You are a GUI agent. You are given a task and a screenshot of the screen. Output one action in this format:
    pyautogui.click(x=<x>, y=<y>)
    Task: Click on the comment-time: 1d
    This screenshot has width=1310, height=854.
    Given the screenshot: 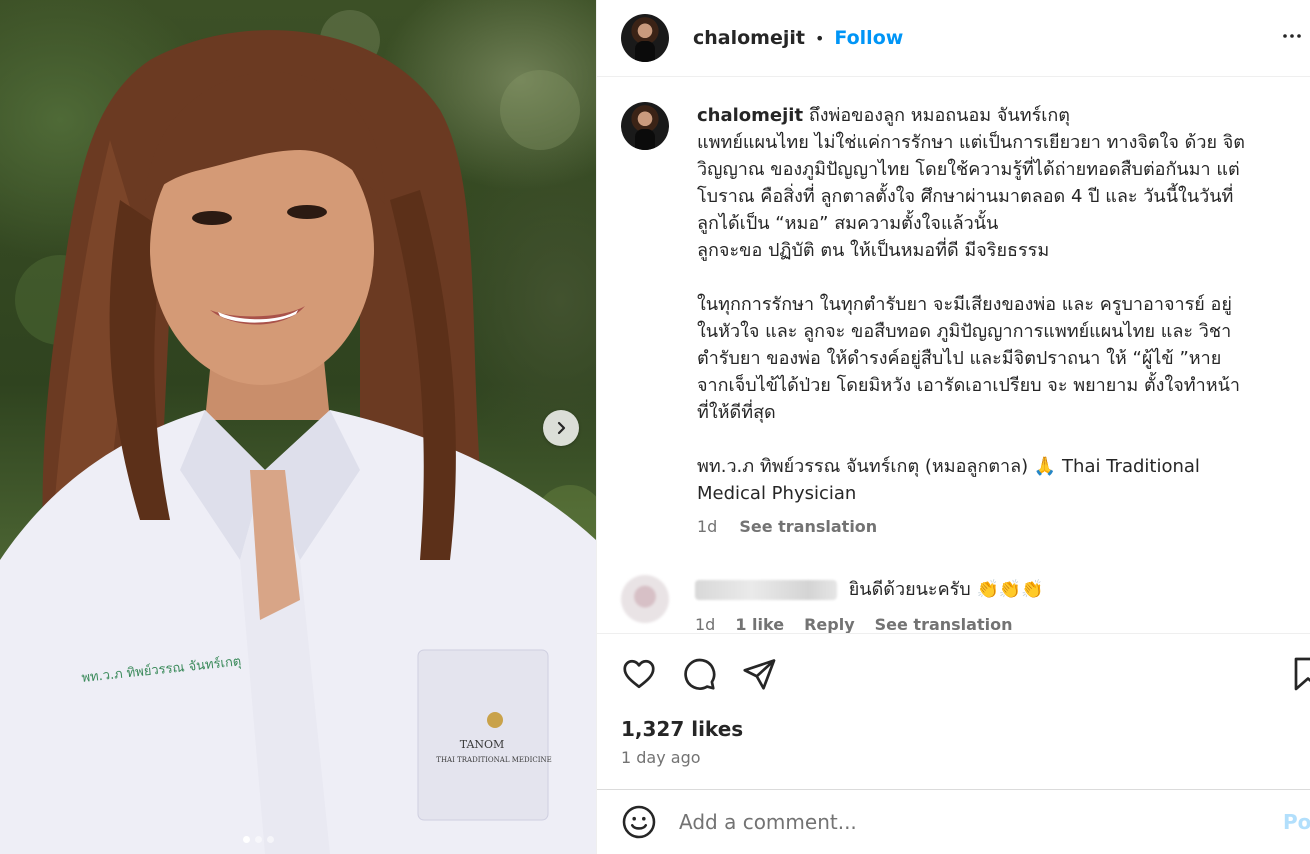 What is the action you would take?
    pyautogui.click(x=705, y=624)
    